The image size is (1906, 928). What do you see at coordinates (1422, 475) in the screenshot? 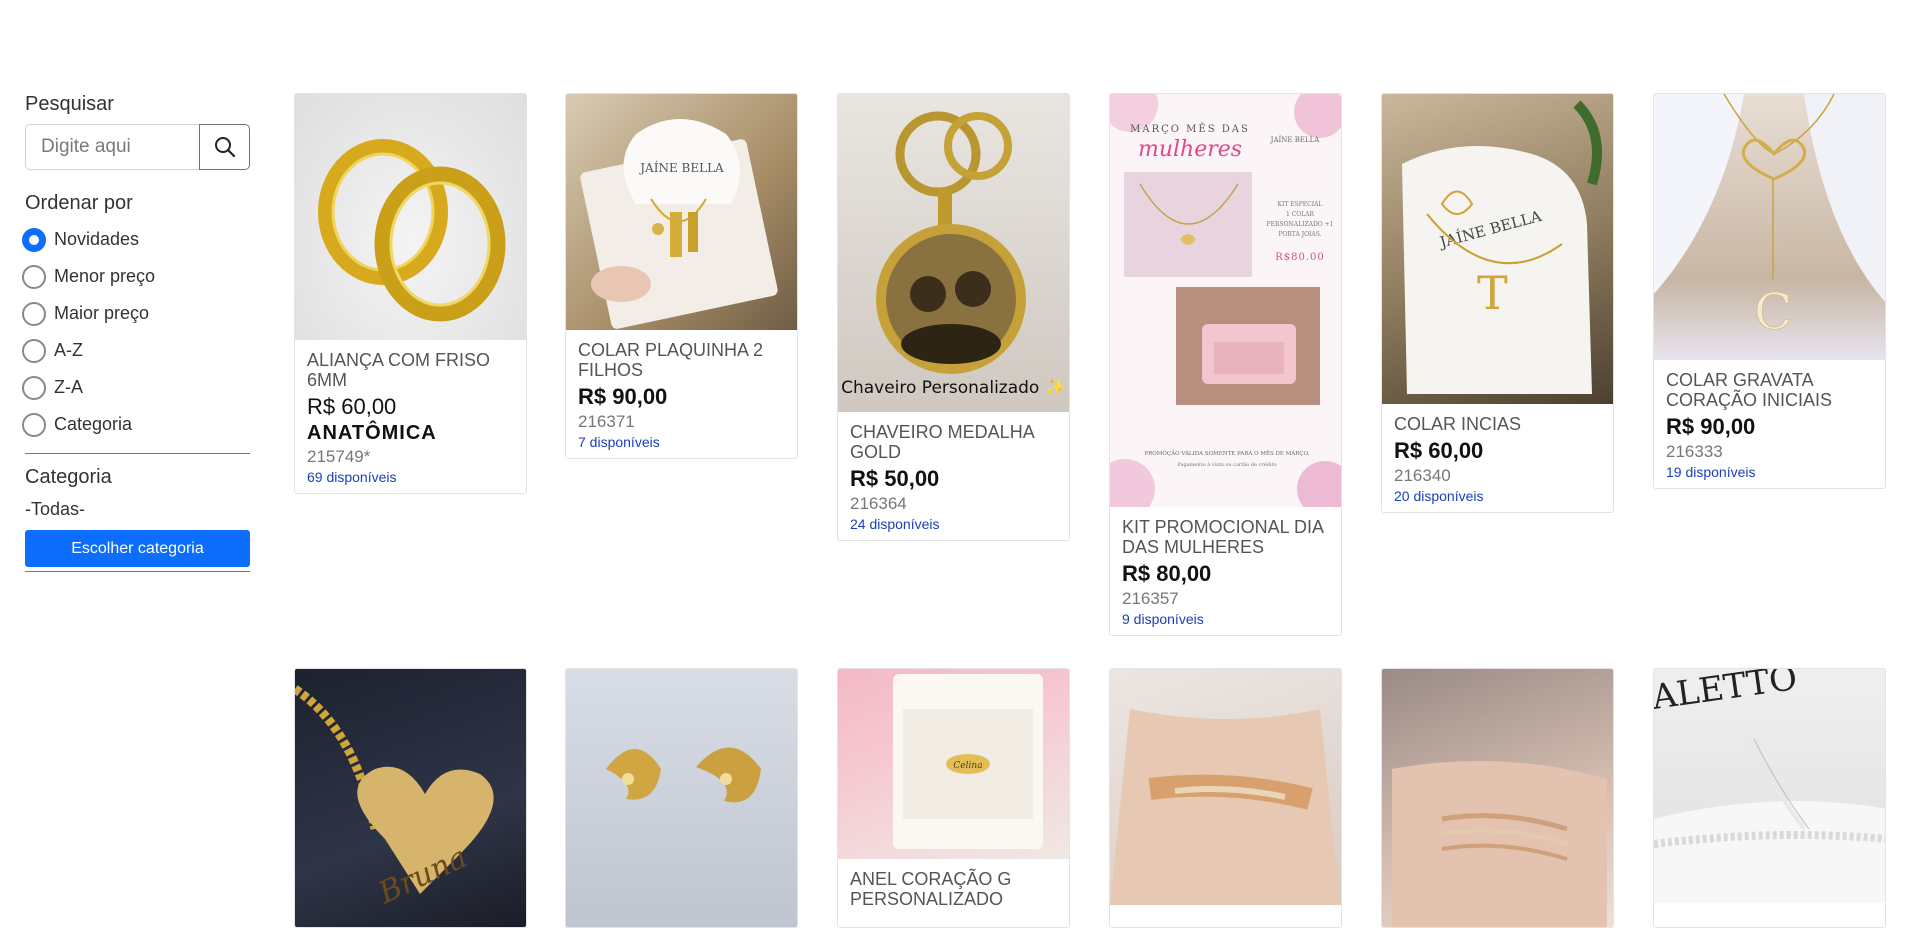
I see `product-code: 216340` at bounding box center [1422, 475].